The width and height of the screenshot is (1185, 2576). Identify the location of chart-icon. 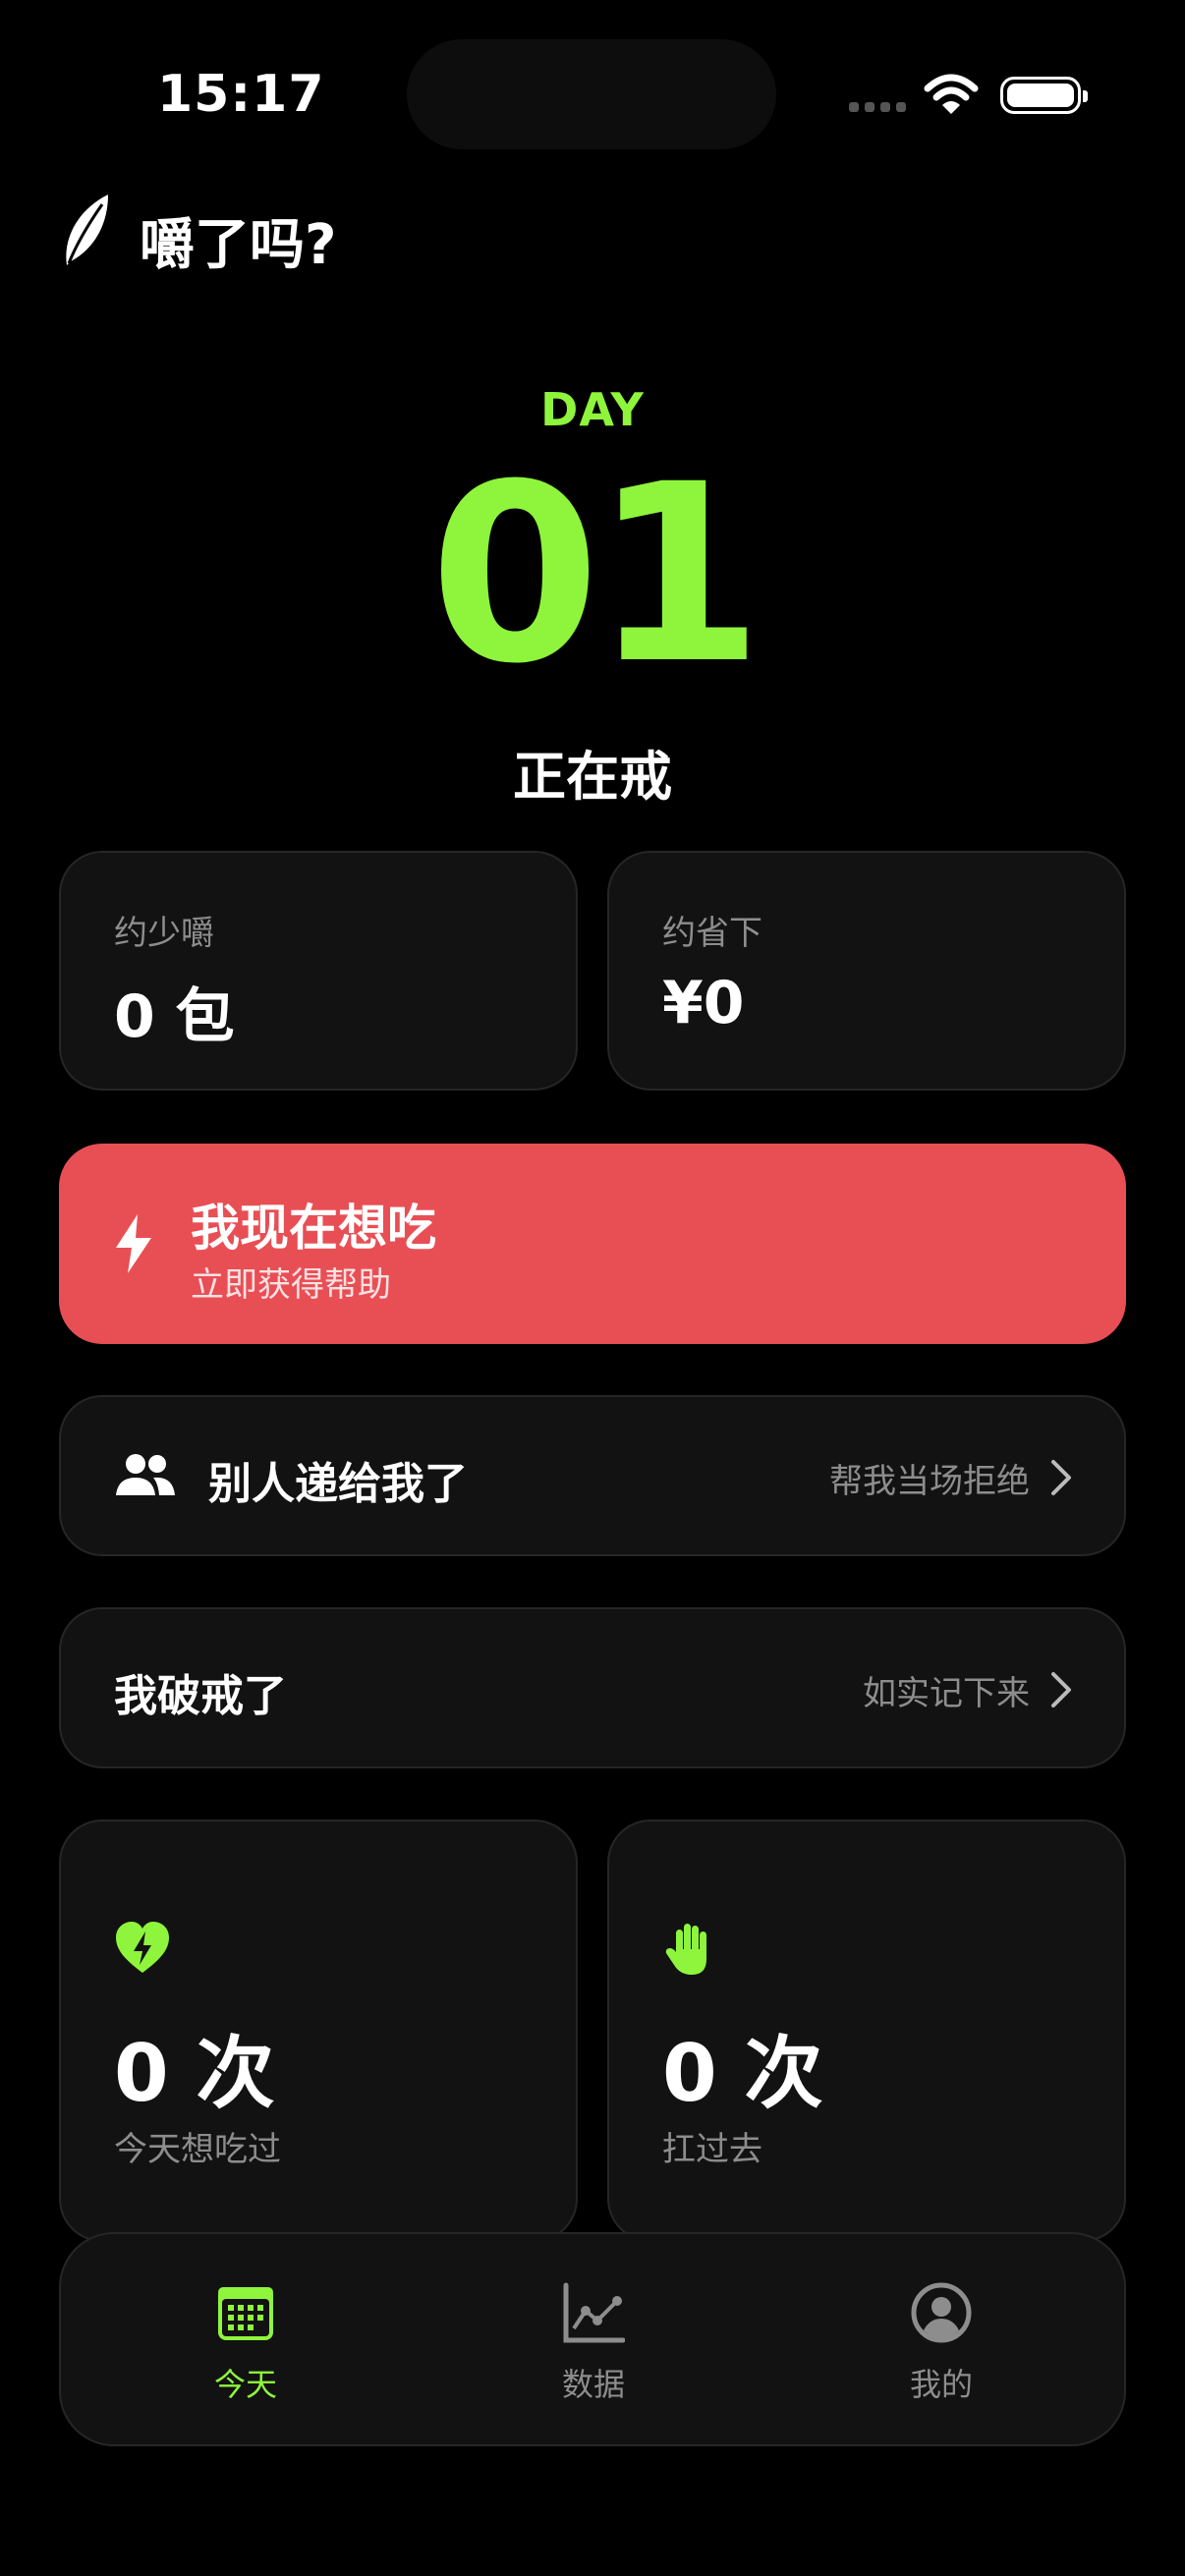
(594, 2312).